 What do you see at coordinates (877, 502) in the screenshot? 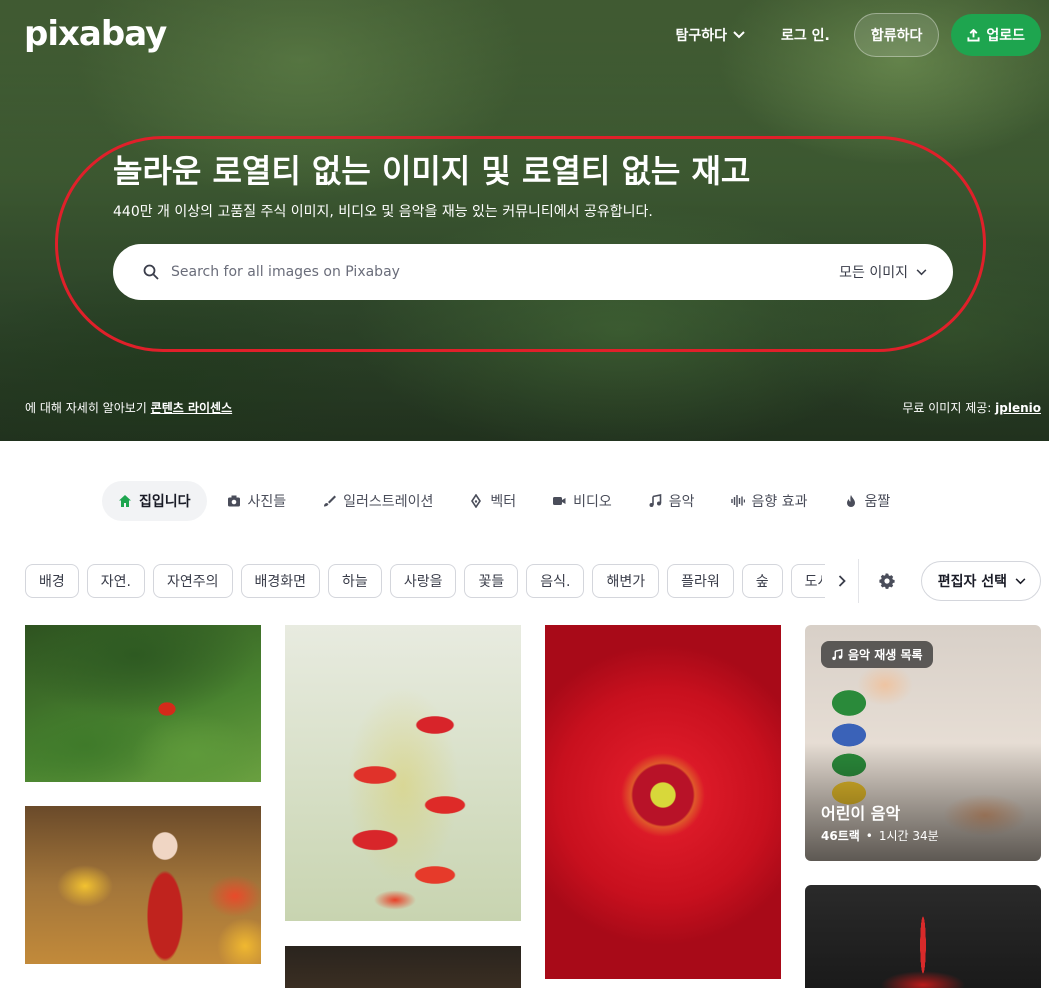
I see `tab-label: 움짤` at bounding box center [877, 502].